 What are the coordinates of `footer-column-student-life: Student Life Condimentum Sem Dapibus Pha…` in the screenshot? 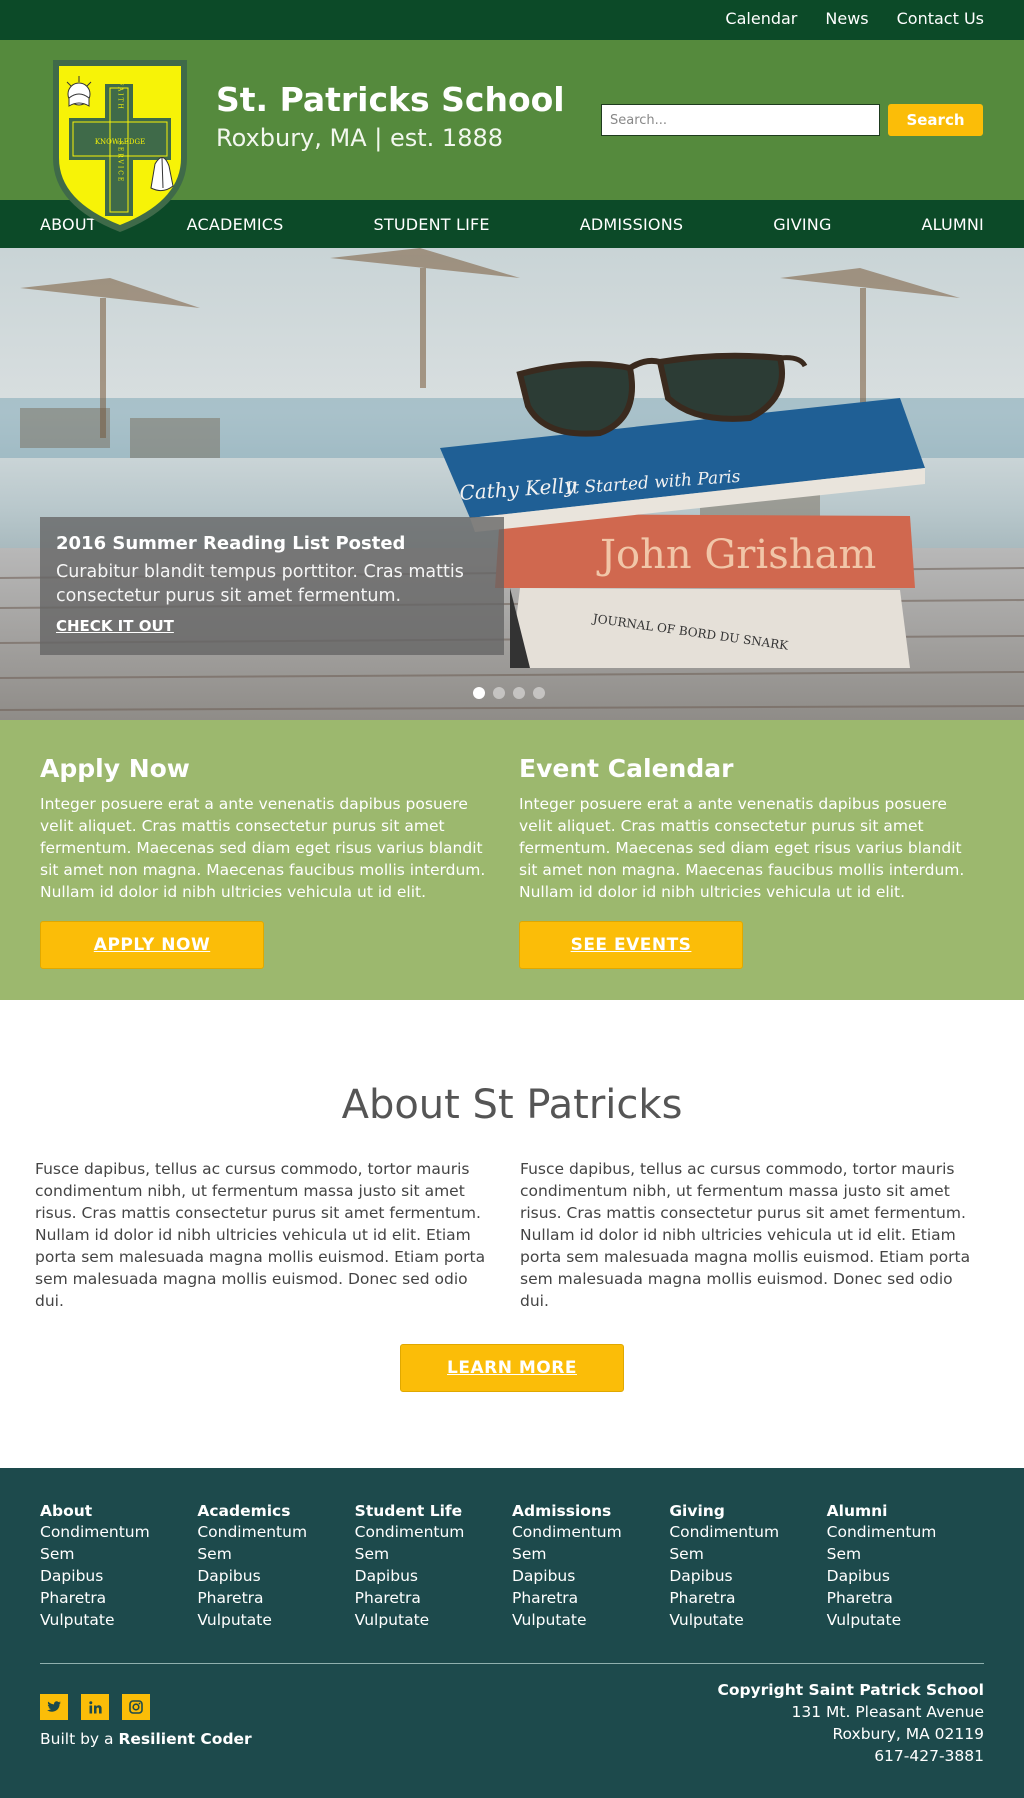 It's located at (433, 1566).